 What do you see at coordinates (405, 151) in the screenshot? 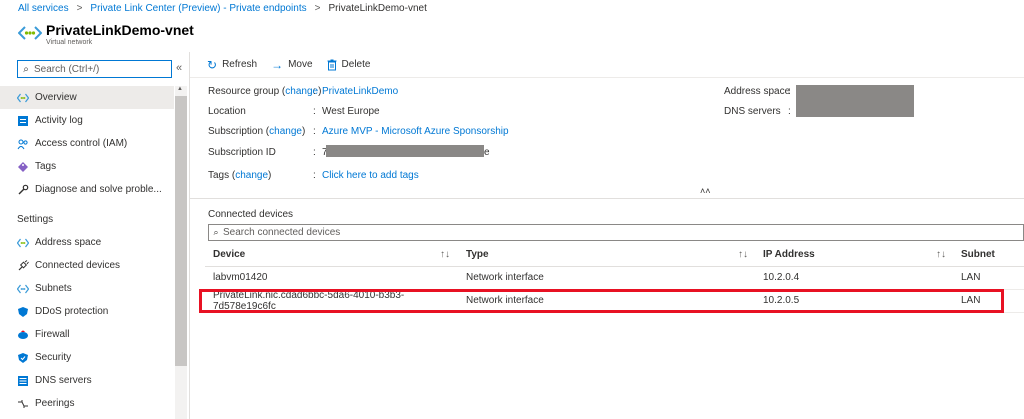
I see `subscription-id-redaction` at bounding box center [405, 151].